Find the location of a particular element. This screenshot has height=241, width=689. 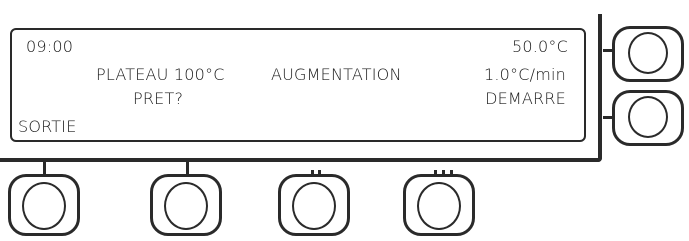

start-softkey-label: DEMARRE is located at coordinates (525, 98).